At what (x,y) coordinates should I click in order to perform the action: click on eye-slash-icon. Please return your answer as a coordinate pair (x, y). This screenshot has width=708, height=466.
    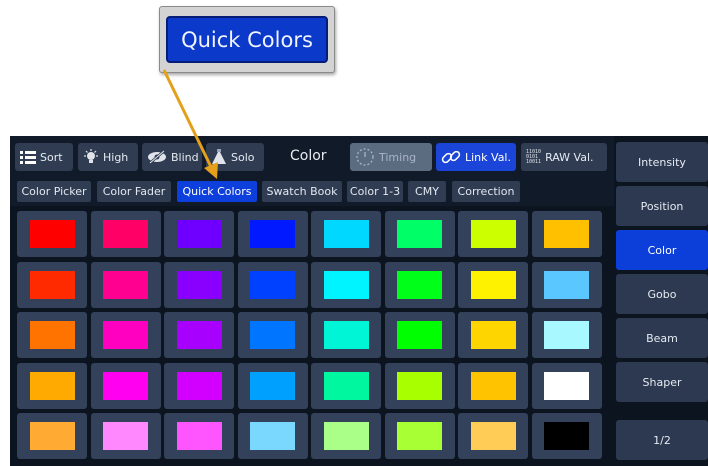
    Looking at the image, I should click on (157, 157).